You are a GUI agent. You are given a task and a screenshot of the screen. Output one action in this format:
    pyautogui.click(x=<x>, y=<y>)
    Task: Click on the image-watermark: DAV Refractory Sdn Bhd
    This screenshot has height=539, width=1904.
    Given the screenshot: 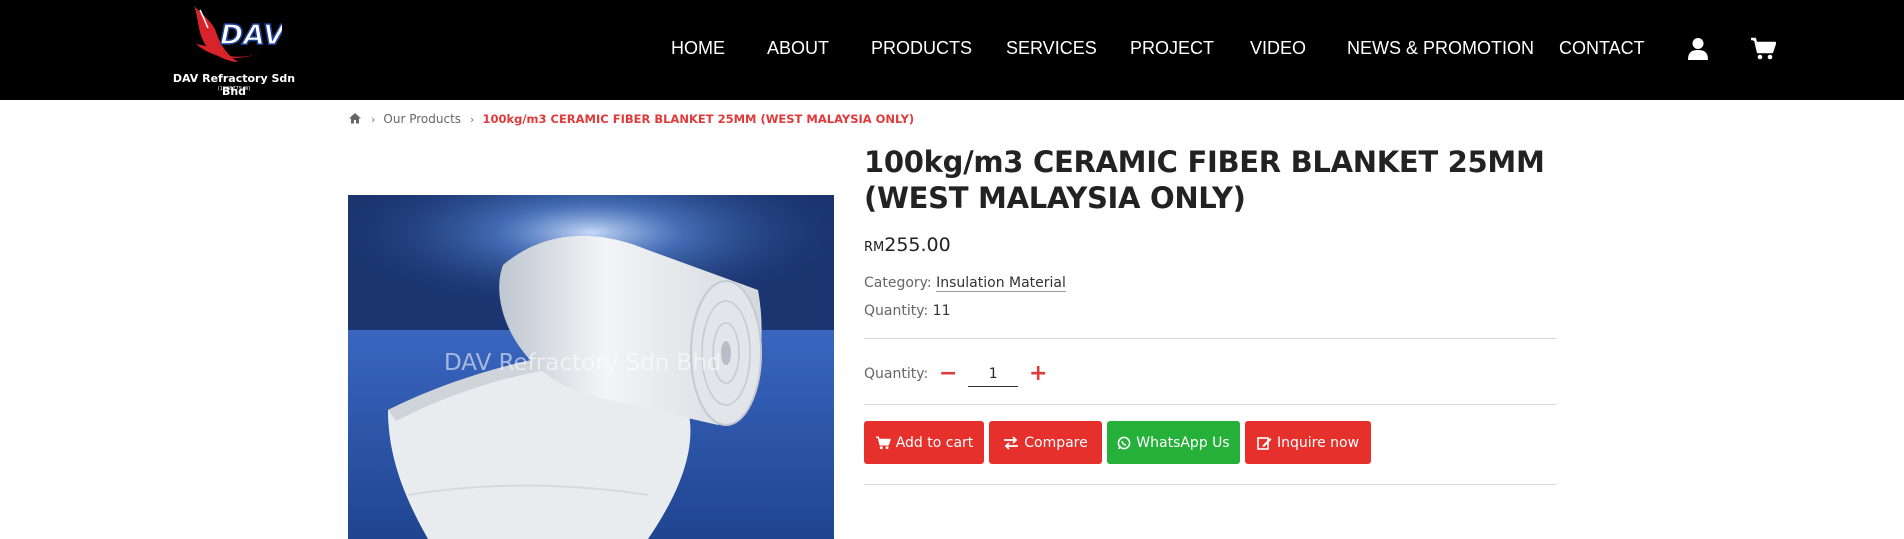 What is the action you would take?
    pyautogui.click(x=583, y=363)
    